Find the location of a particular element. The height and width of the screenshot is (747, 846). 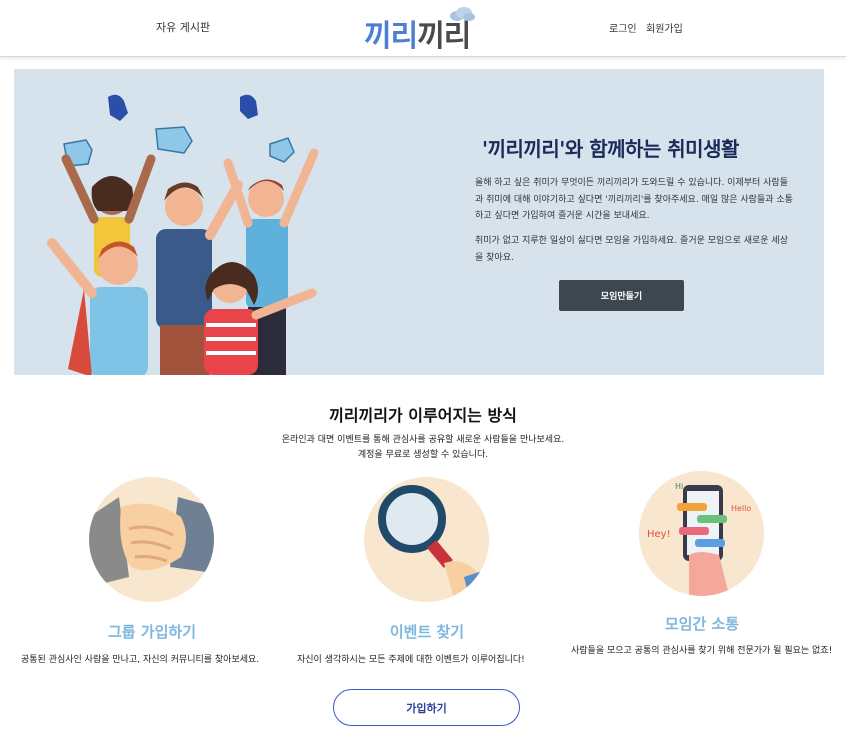

handshake-icon is located at coordinates (151, 539).